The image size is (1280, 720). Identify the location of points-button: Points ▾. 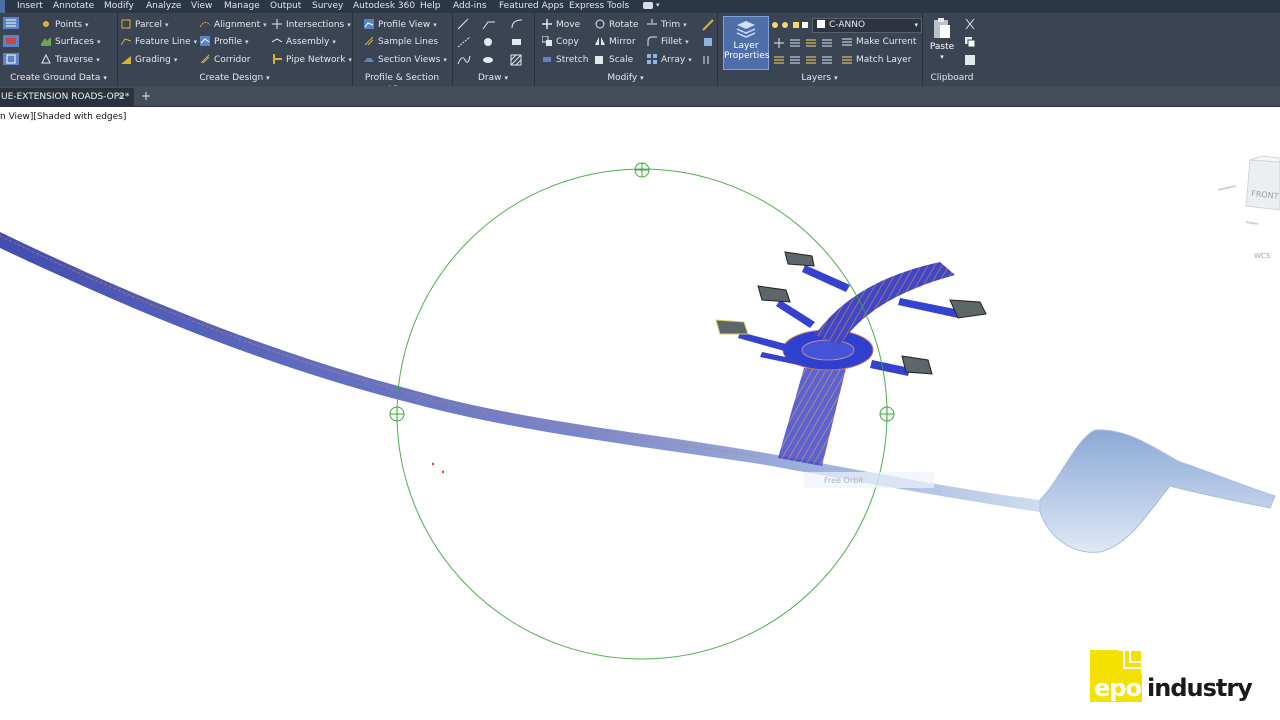
(65, 25).